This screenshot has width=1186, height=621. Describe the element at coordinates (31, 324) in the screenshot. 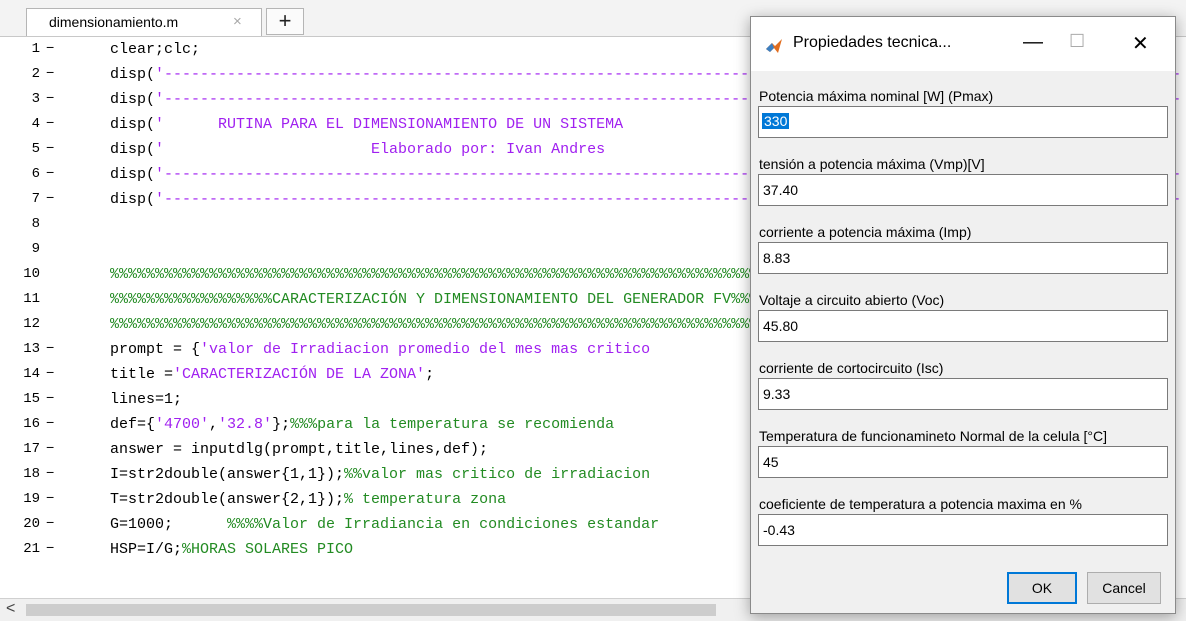

I see `line-number: 12` at that location.